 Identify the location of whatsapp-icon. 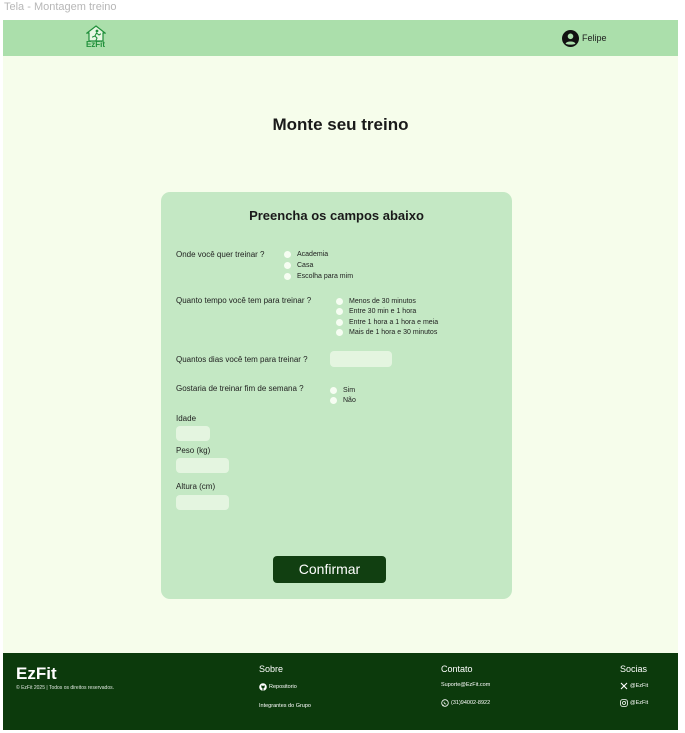
(445, 703).